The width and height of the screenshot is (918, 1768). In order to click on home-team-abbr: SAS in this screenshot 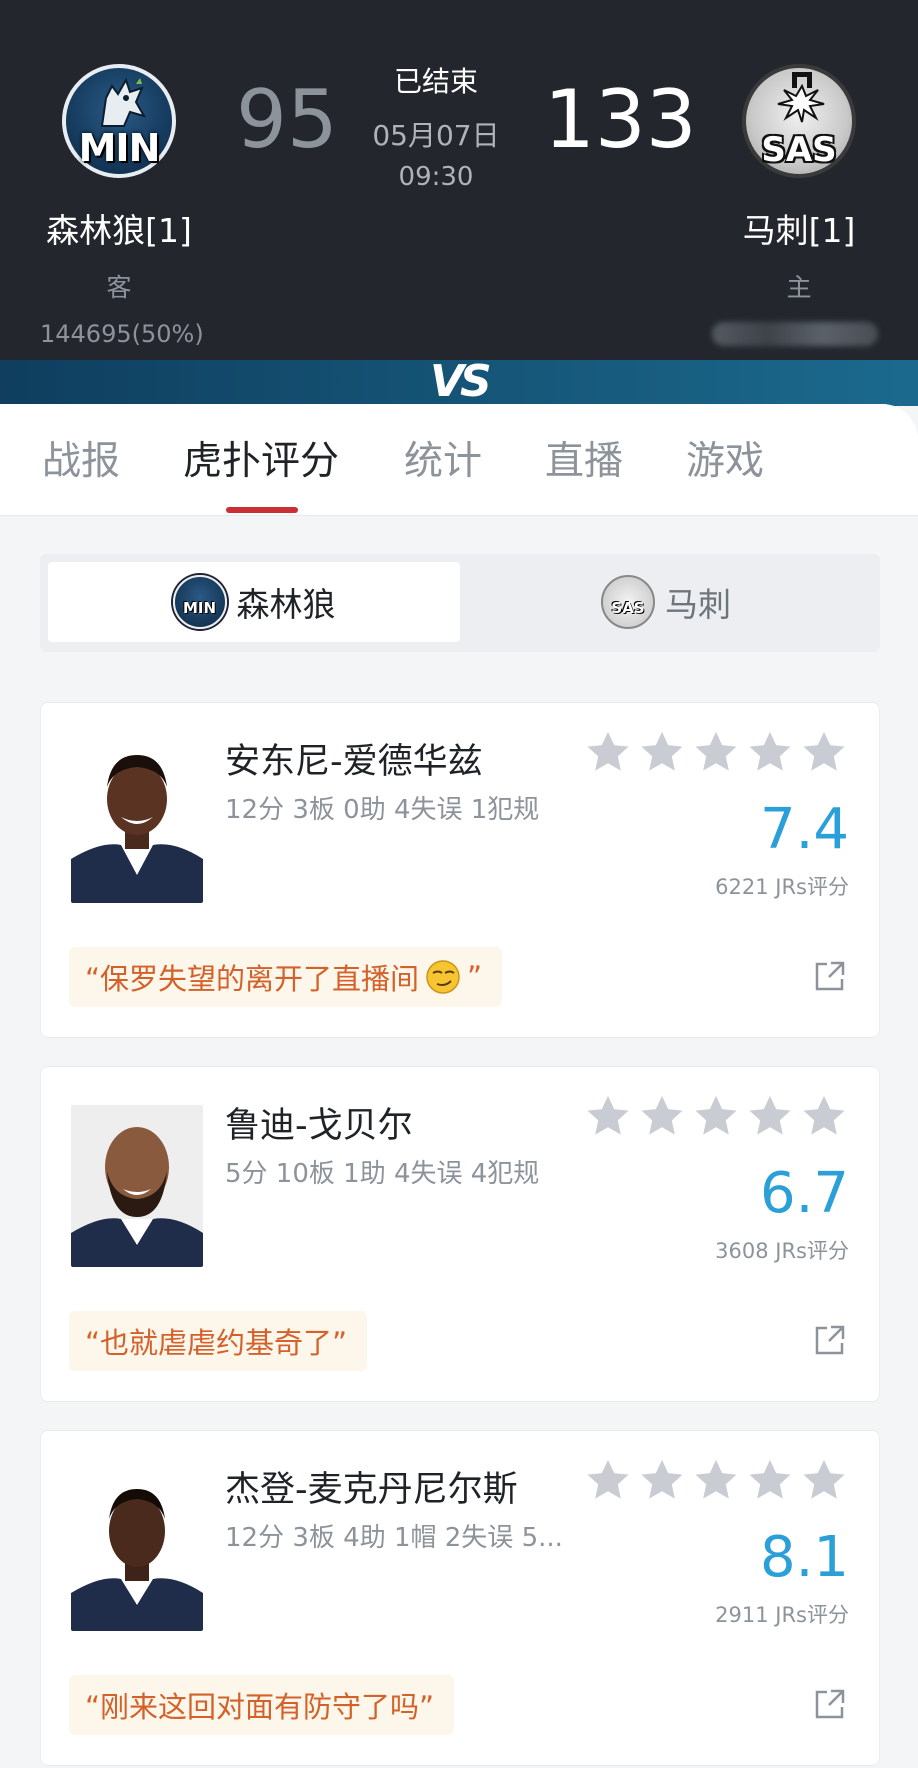, I will do `click(799, 150)`.